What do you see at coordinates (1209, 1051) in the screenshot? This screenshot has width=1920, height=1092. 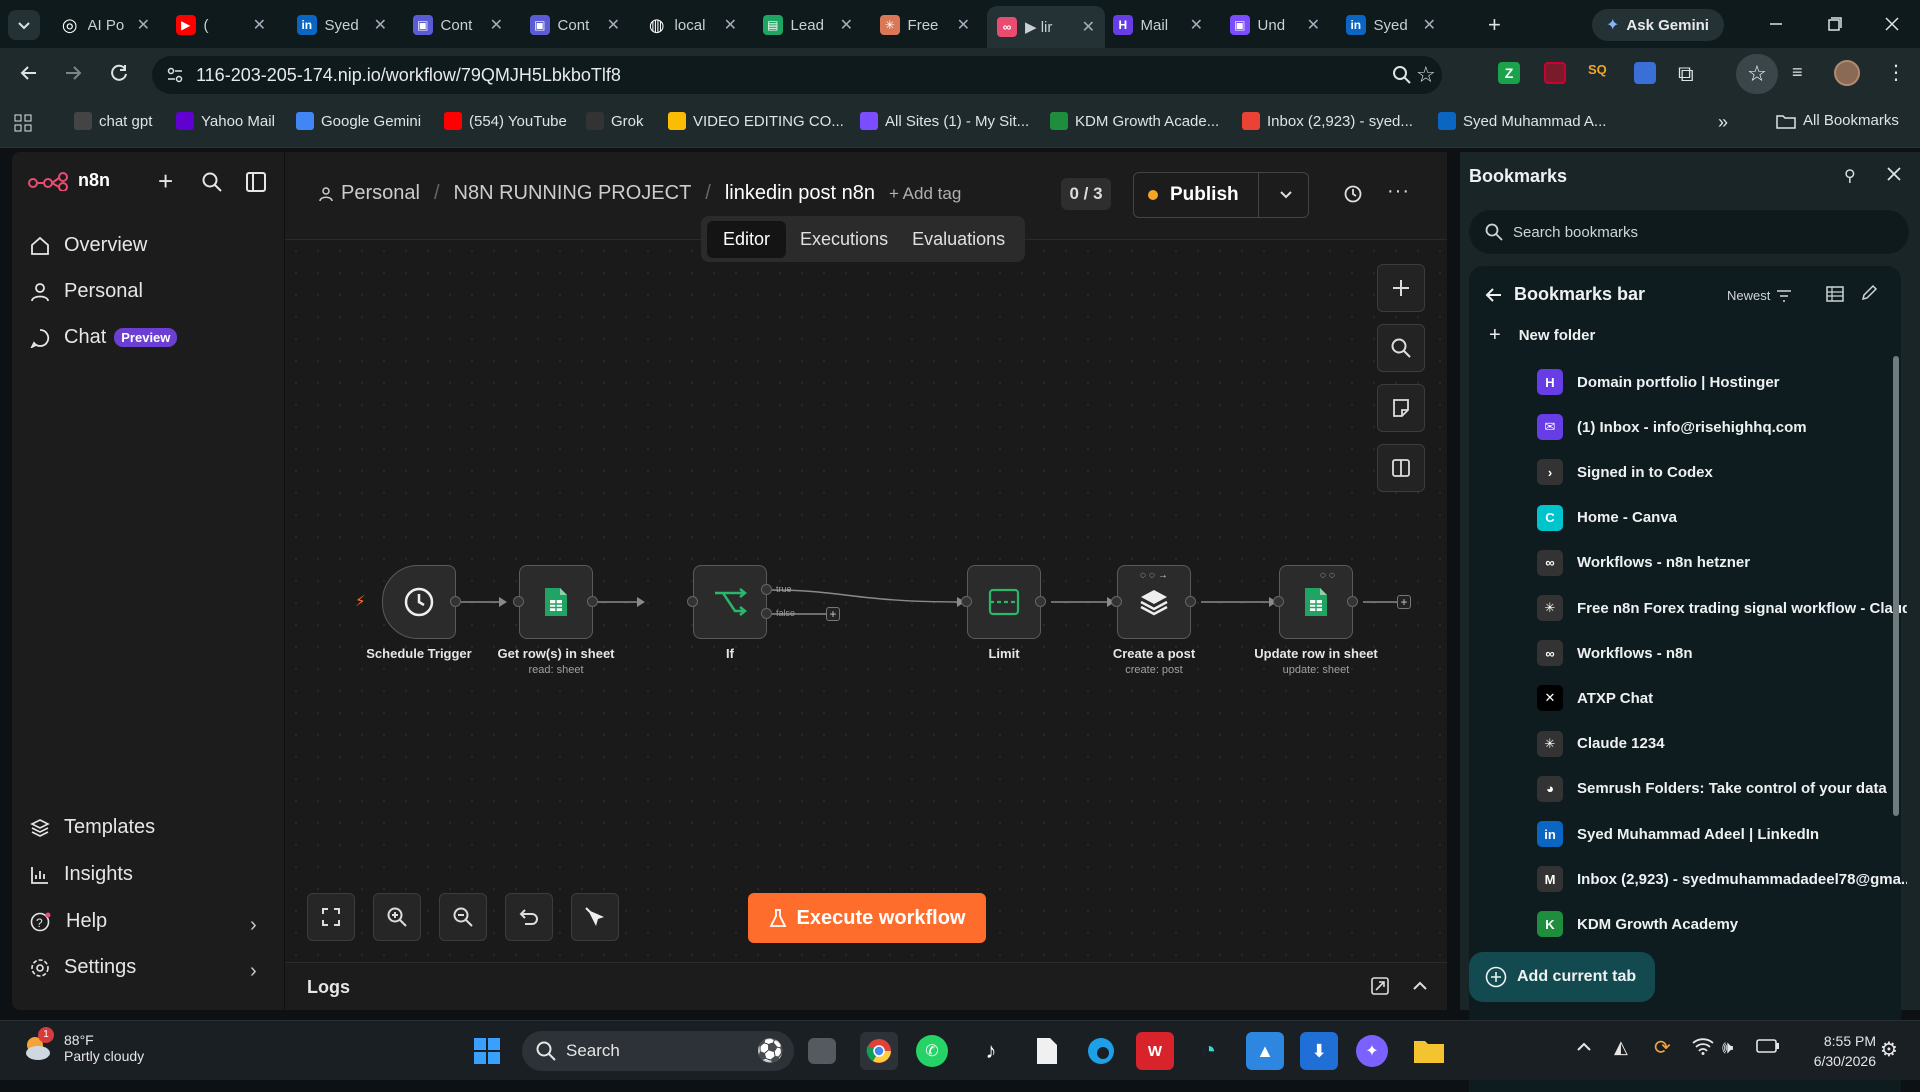 I see `vpn-icon: ◔` at bounding box center [1209, 1051].